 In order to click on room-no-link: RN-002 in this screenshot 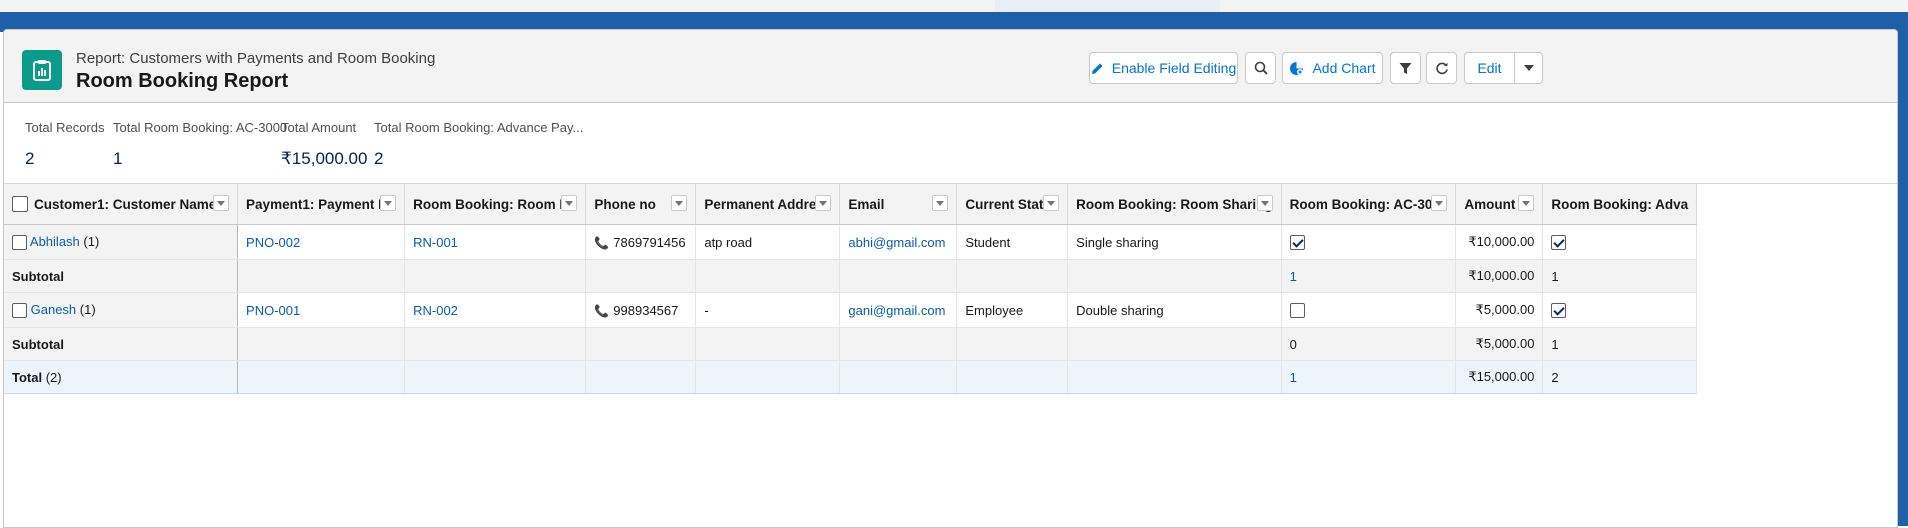, I will do `click(495, 310)`.